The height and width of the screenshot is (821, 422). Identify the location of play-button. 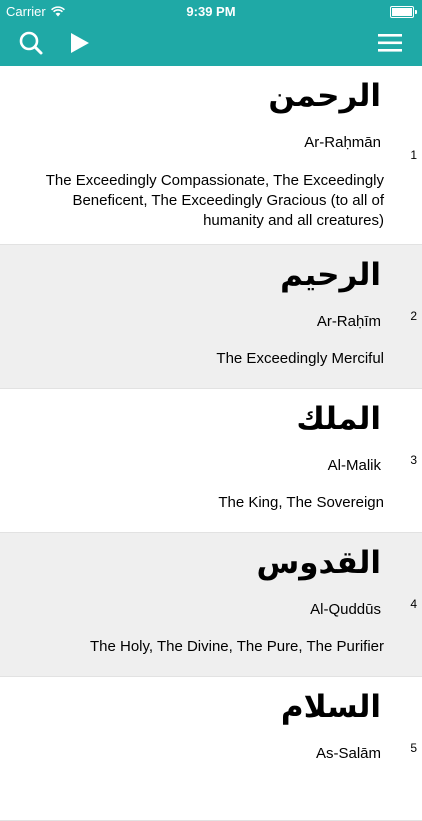
(80, 44).